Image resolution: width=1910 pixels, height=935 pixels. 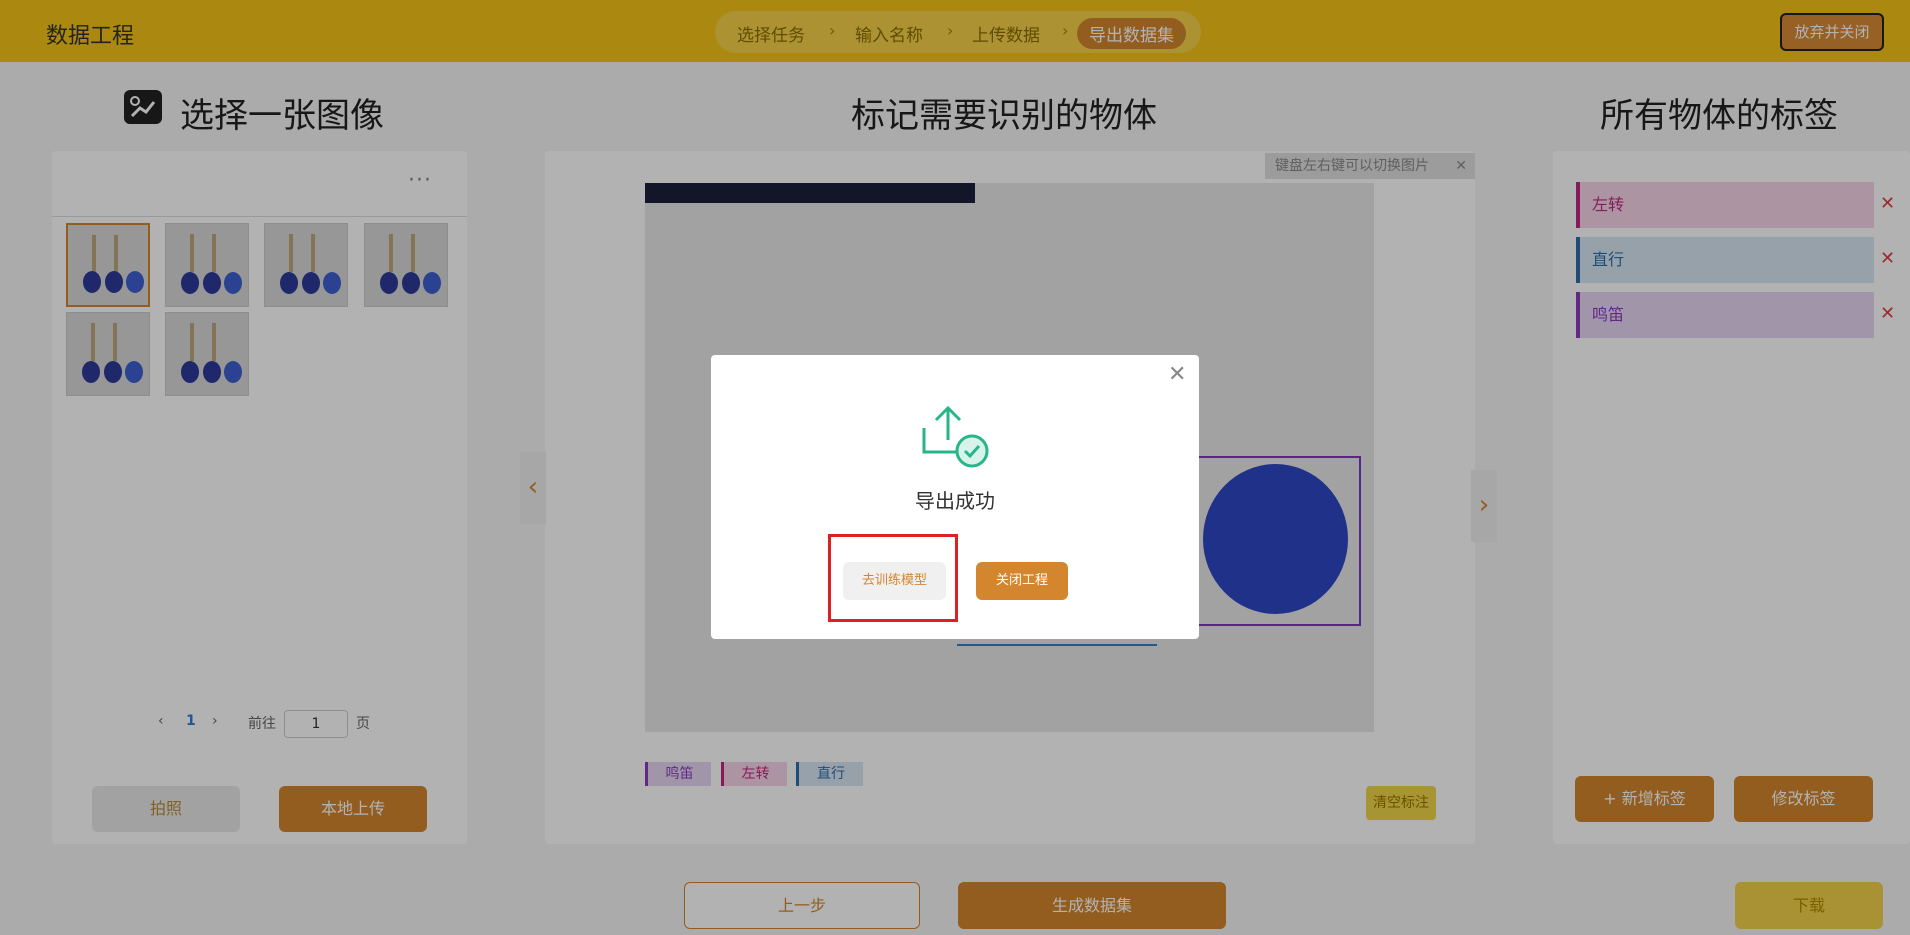 I want to click on highlight-box, so click(x=893, y=578).